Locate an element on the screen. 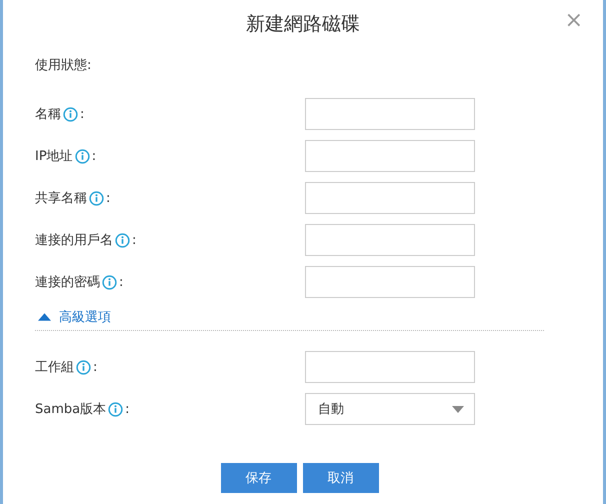 This screenshot has width=606, height=504. advanced-options-toggle: 高級選項 is located at coordinates (74, 317).